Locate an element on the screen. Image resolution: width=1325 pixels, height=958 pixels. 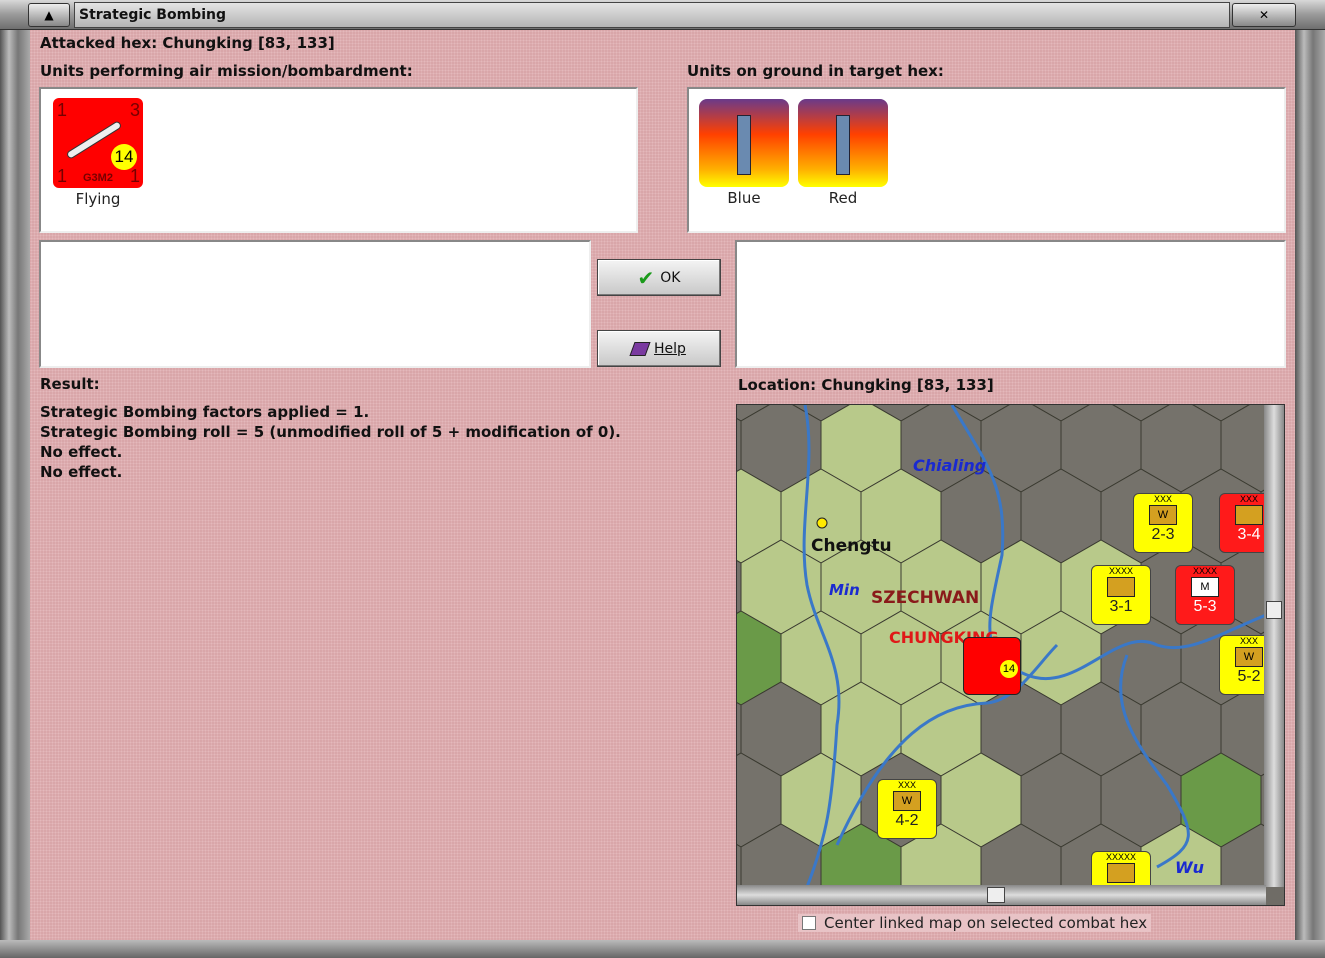
attackers-list: 1 3 14 1 G3M2 1 Flying is located at coordinates (338, 160).